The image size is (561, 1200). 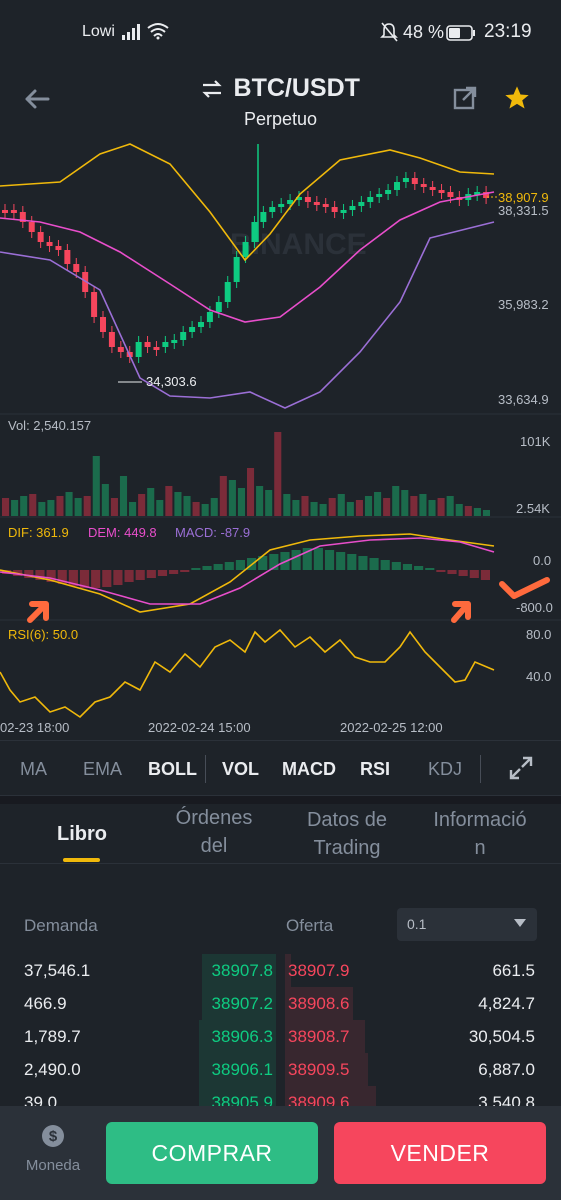 I want to click on bid-price: 38906.1, so click(x=242, y=1069).